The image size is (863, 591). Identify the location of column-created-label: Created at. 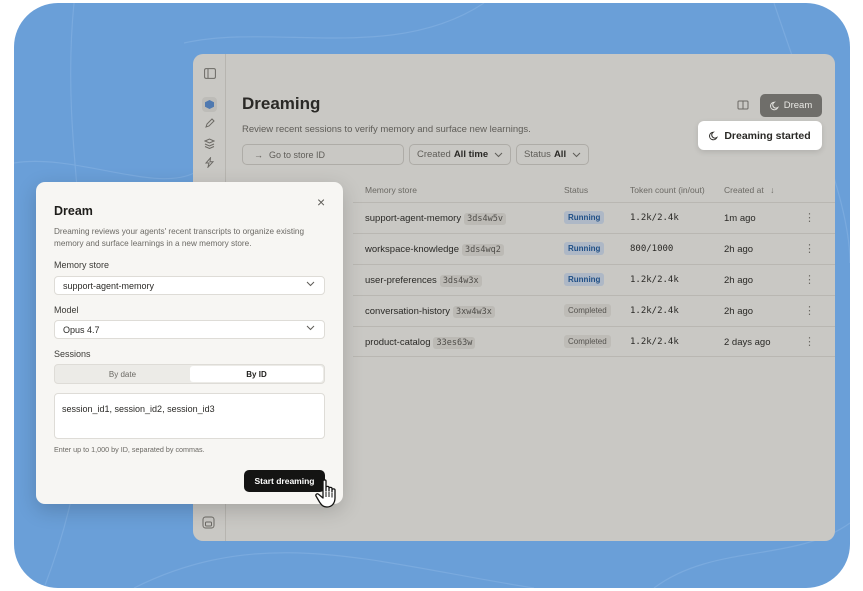
(744, 190).